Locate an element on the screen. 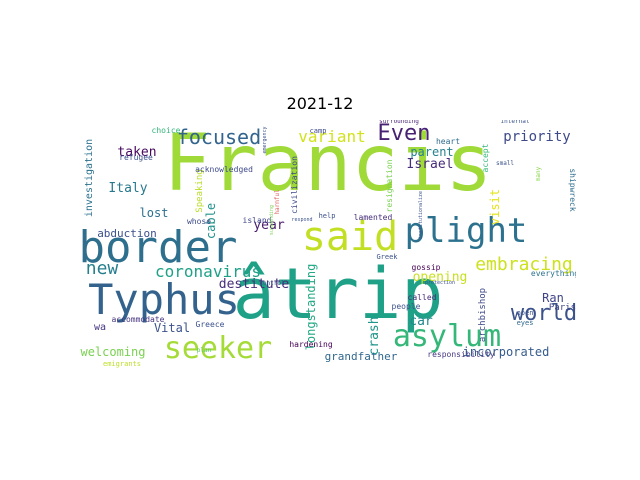 Image resolution: width=640 pixels, height=480 pixels. cloud-word: car is located at coordinates (421, 321).